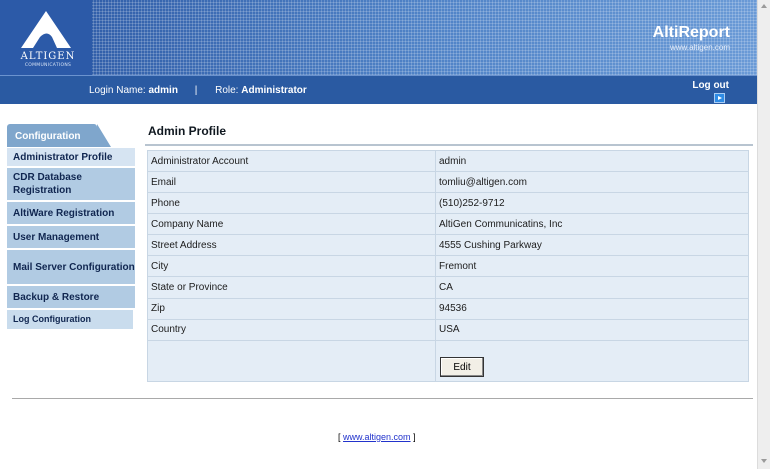 This screenshot has height=469, width=770. What do you see at coordinates (117, 90) in the screenshot?
I see `login-name-label: Login Name:` at bounding box center [117, 90].